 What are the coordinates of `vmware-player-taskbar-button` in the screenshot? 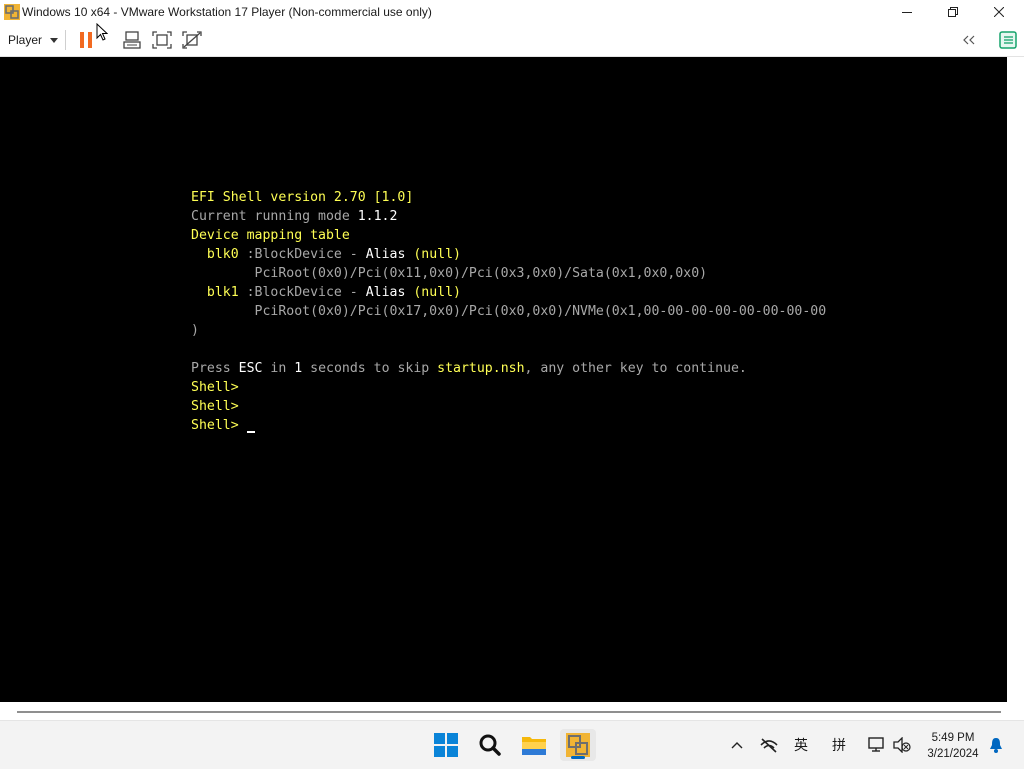 It's located at (578, 745).